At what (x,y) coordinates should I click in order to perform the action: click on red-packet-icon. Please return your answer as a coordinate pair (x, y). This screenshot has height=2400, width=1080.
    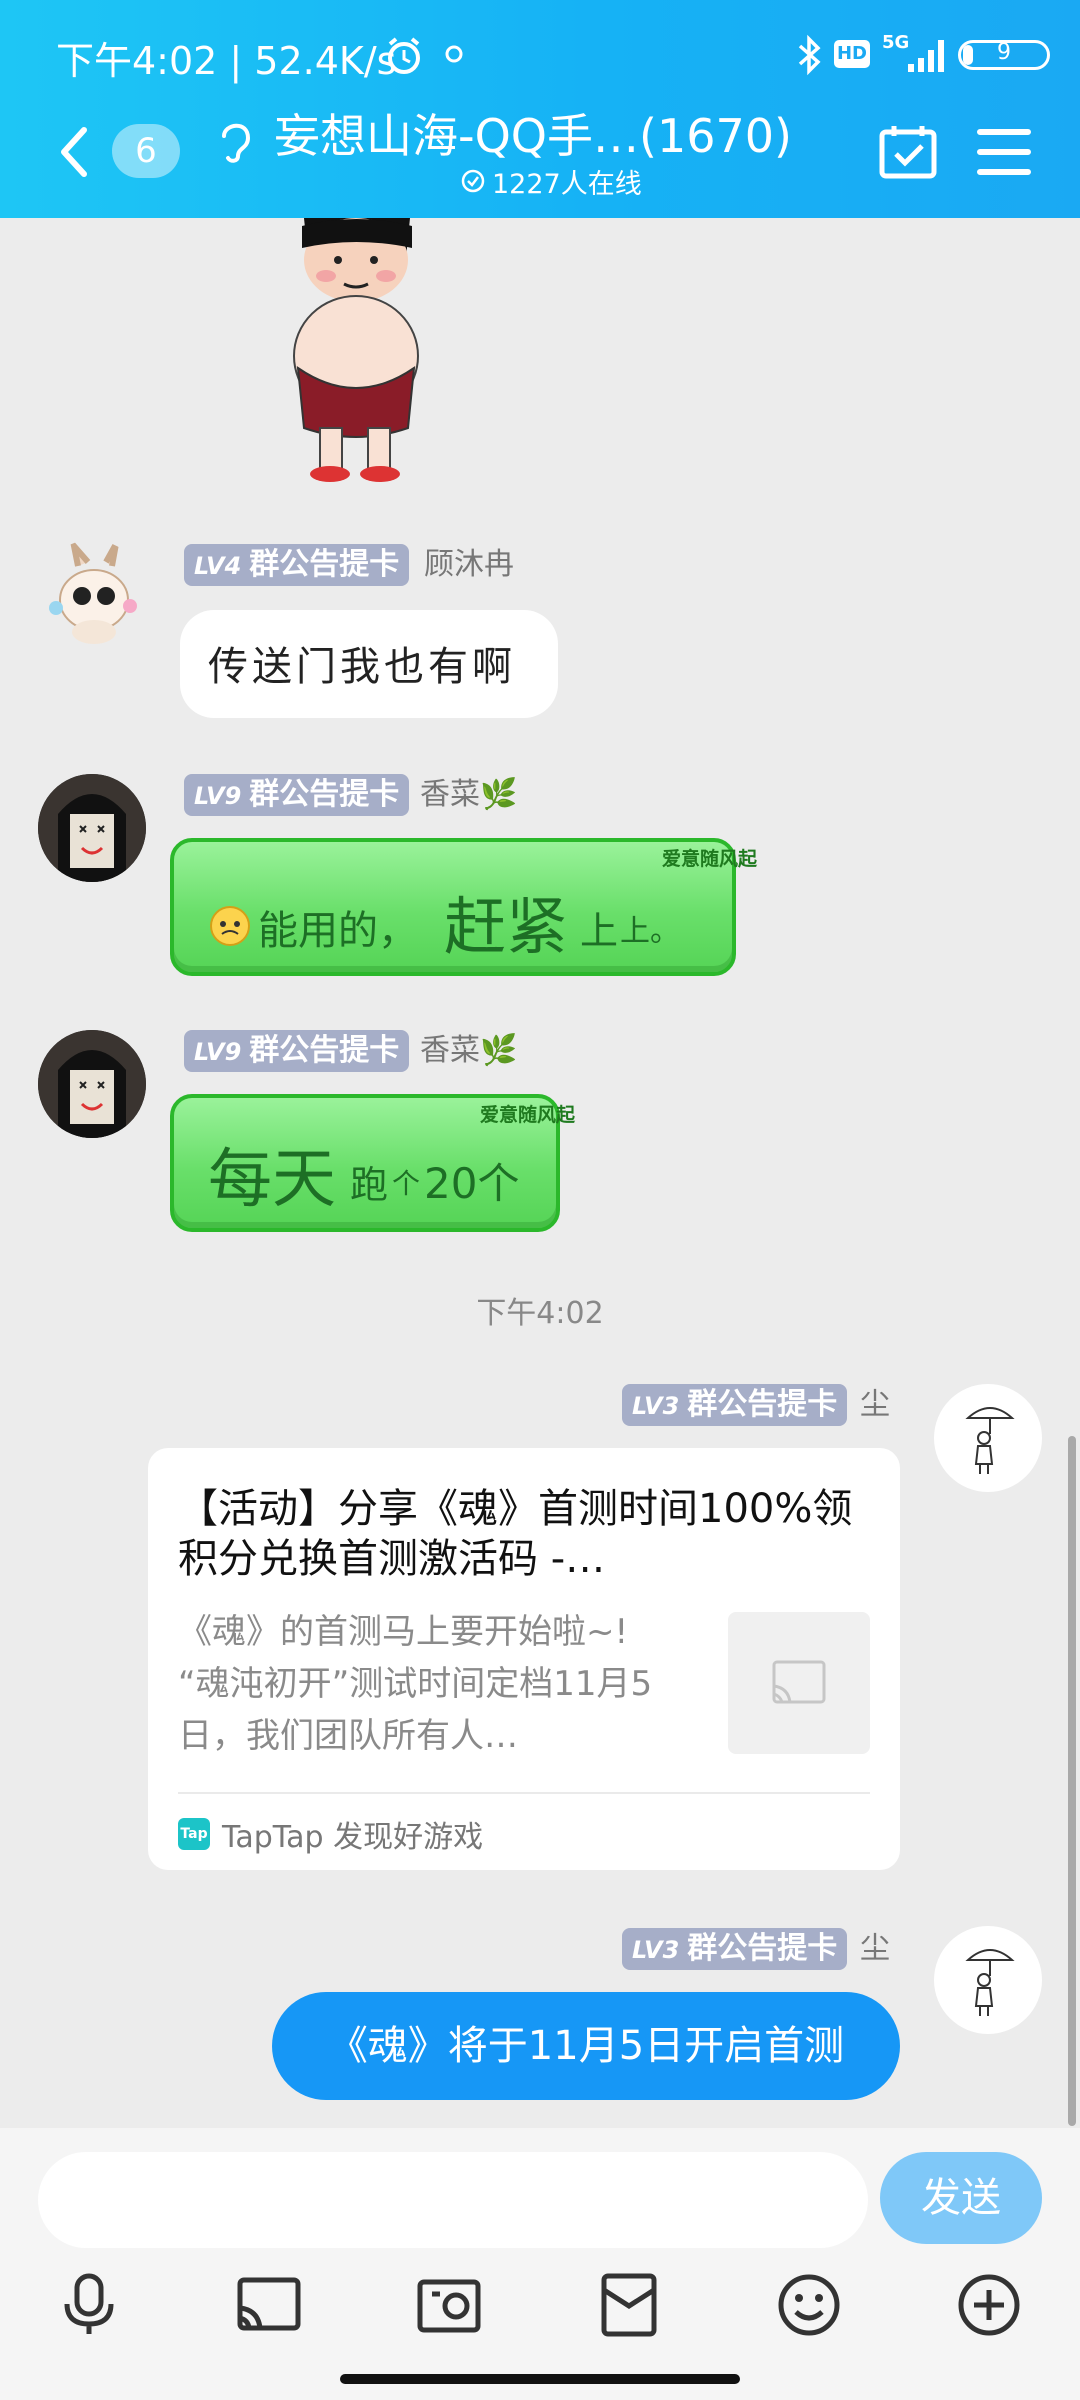
    Looking at the image, I should click on (629, 2305).